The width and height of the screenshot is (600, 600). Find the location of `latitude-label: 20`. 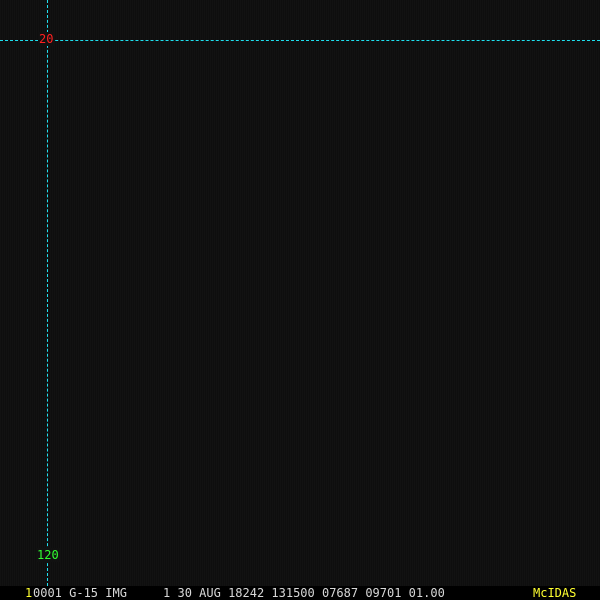

latitude-label: 20 is located at coordinates (46, 39).